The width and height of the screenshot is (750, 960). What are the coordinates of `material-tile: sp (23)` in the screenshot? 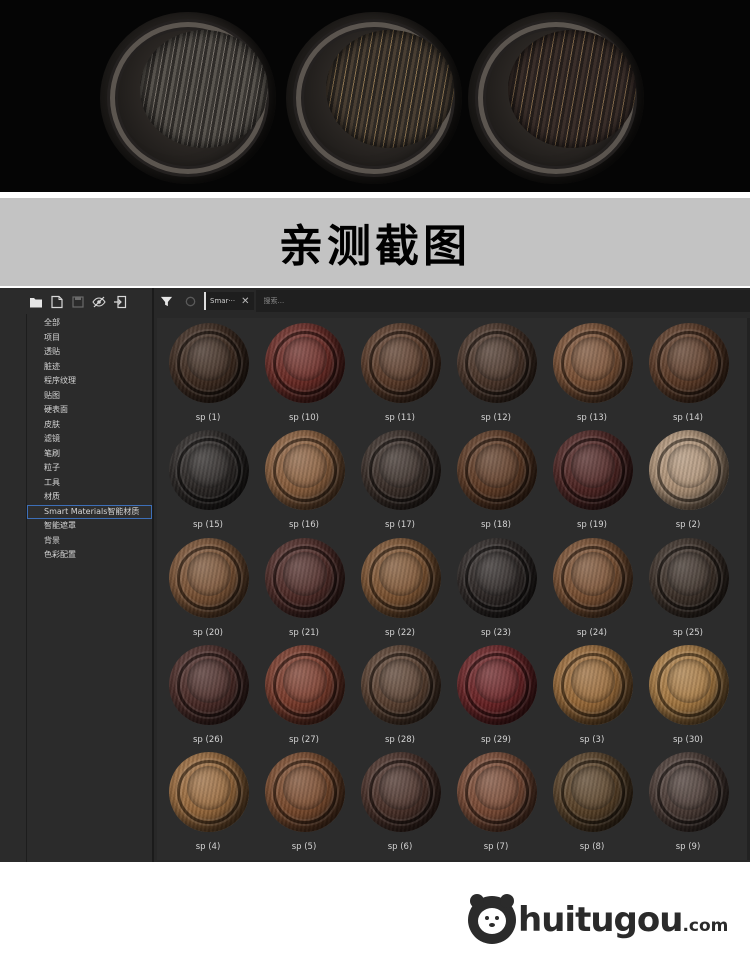 It's located at (496, 588).